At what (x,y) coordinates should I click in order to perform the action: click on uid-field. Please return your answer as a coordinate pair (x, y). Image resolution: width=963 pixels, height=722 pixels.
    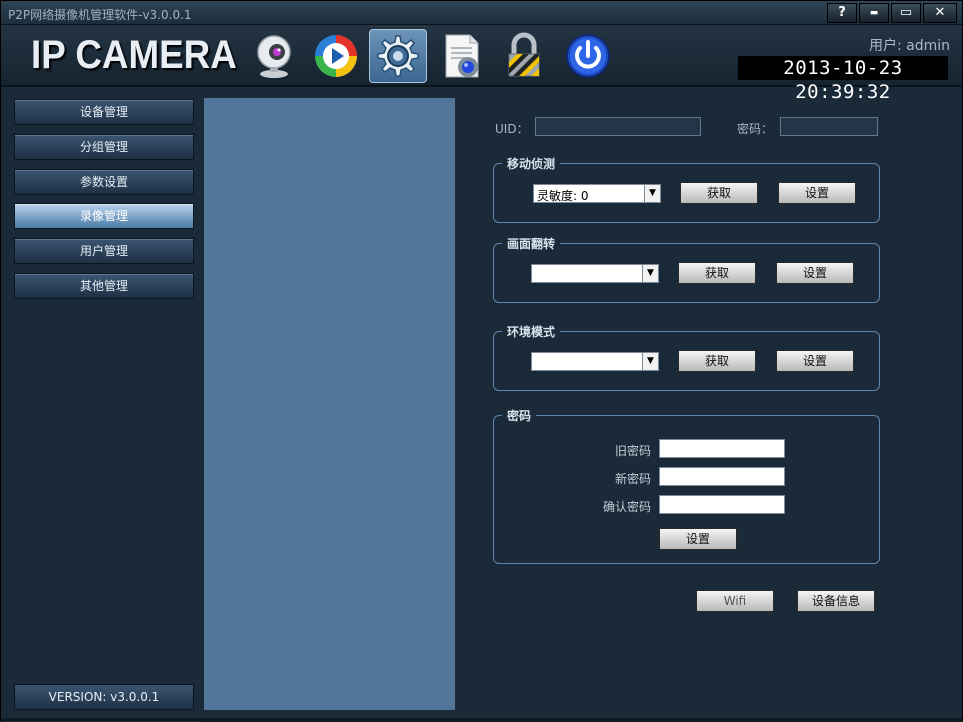
    Looking at the image, I should click on (618, 126).